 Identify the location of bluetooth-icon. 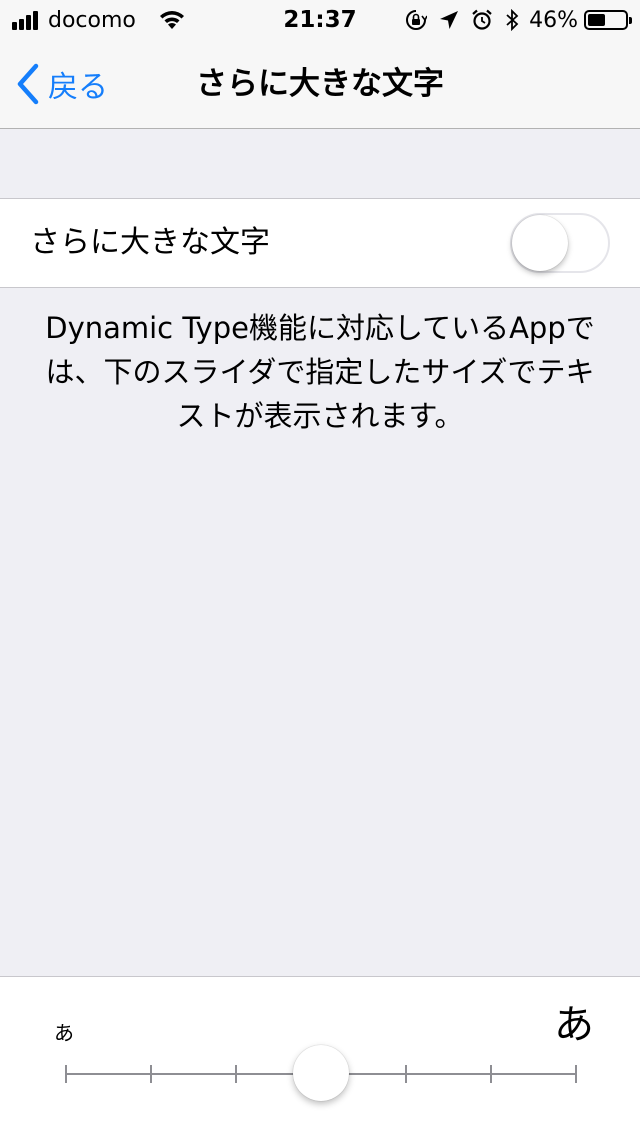
(512, 20).